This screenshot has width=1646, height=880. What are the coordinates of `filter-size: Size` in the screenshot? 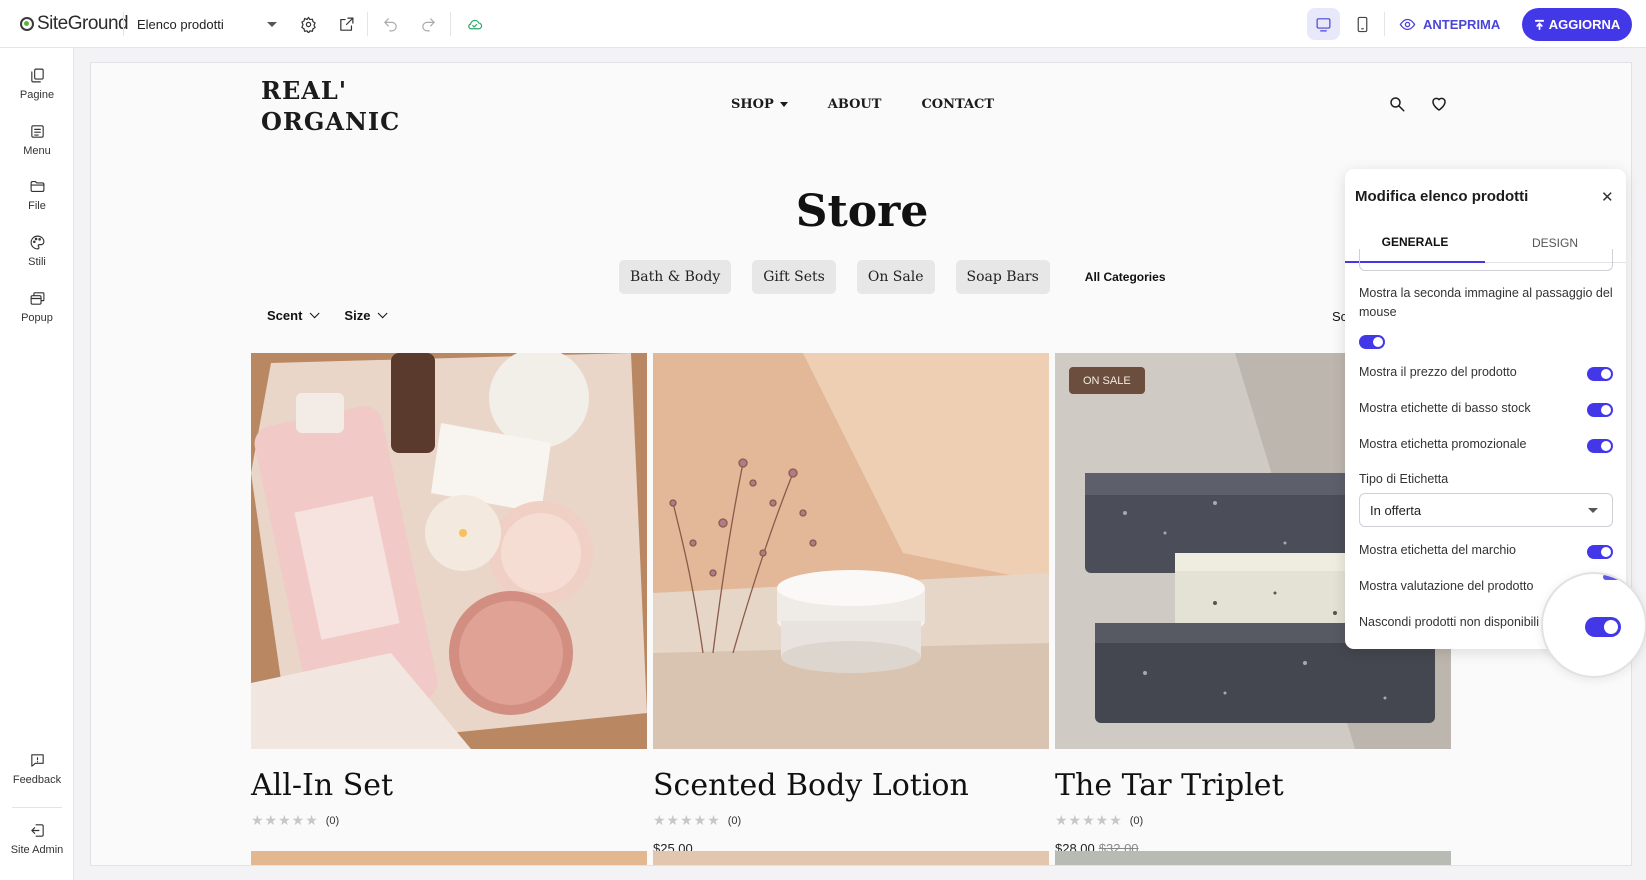 It's located at (366, 315).